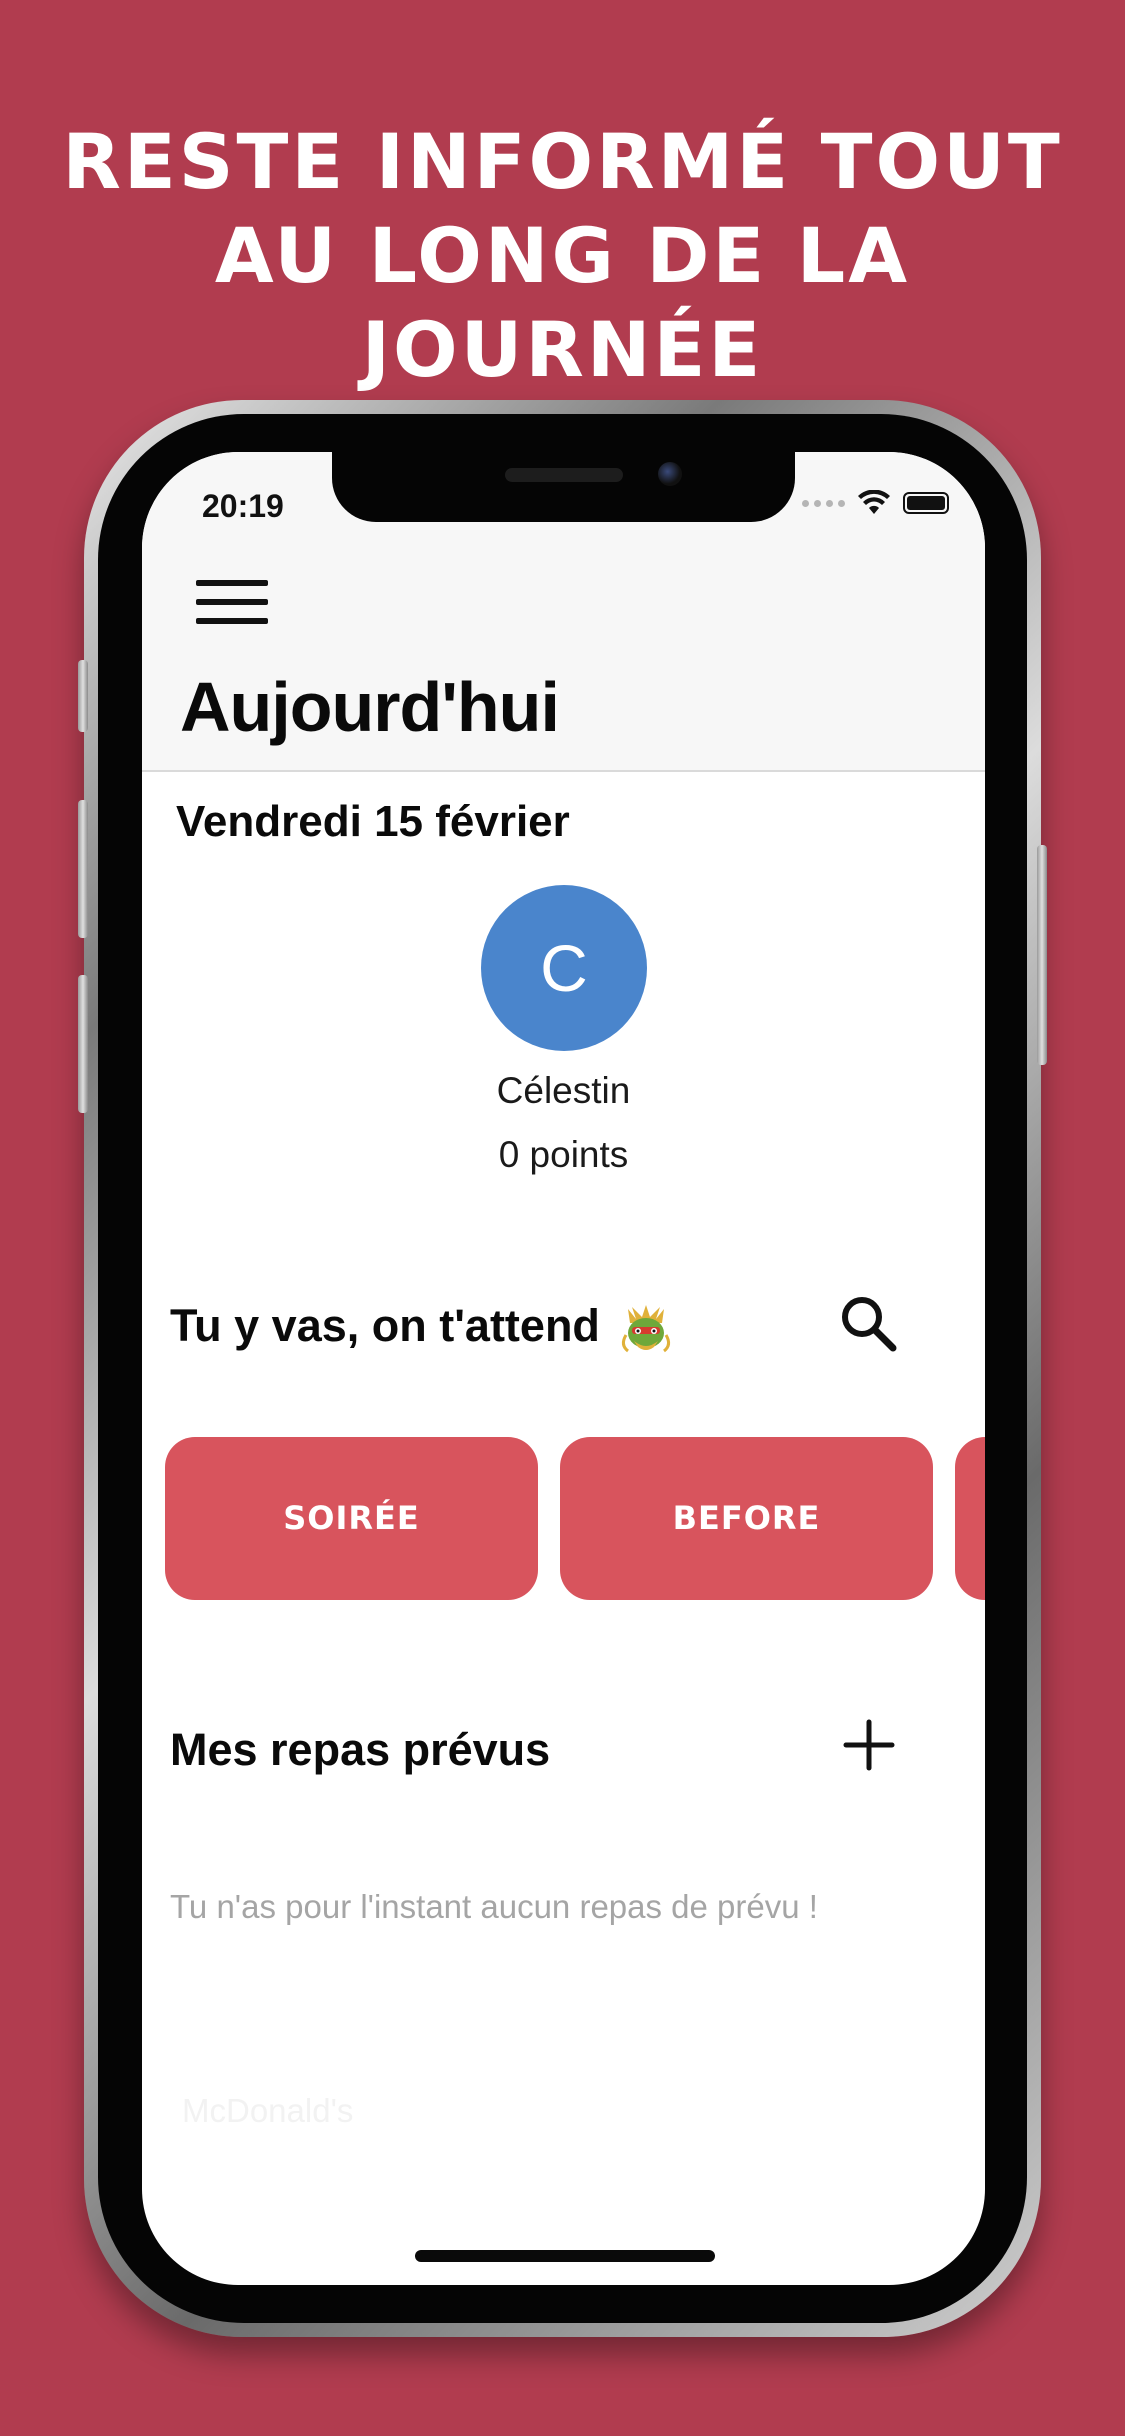 This screenshot has width=1125, height=2436. What do you see at coordinates (564, 968) in the screenshot?
I see `avatar: C` at bounding box center [564, 968].